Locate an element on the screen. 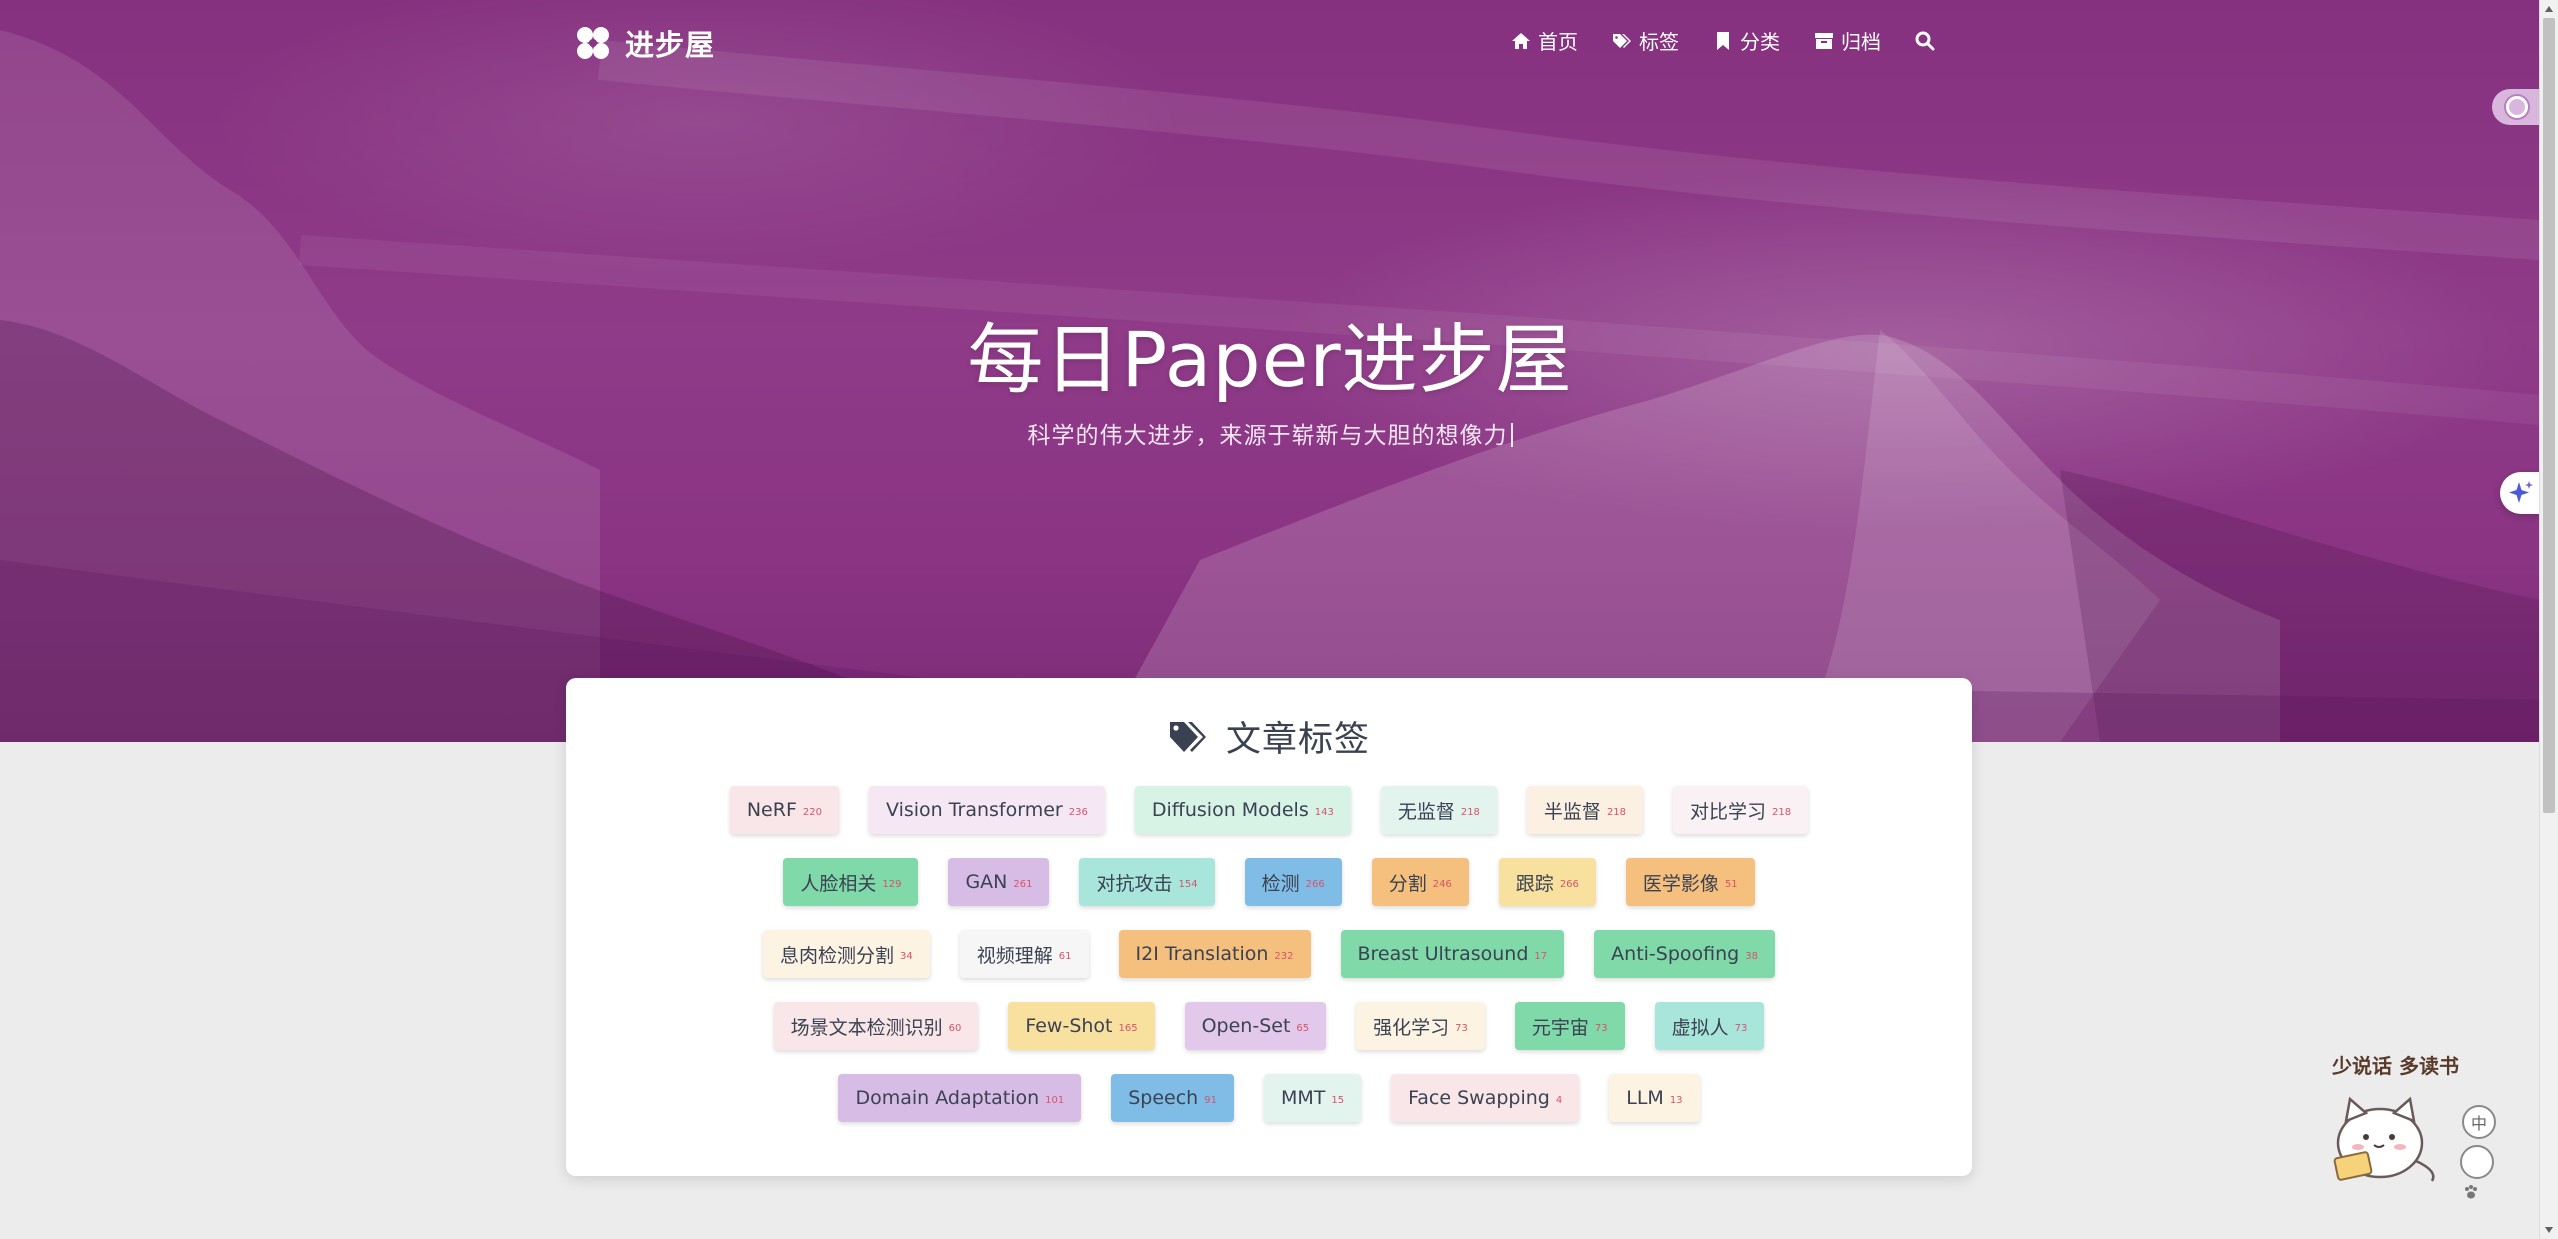  tag-name: Face Swapping is located at coordinates (1479, 1098).